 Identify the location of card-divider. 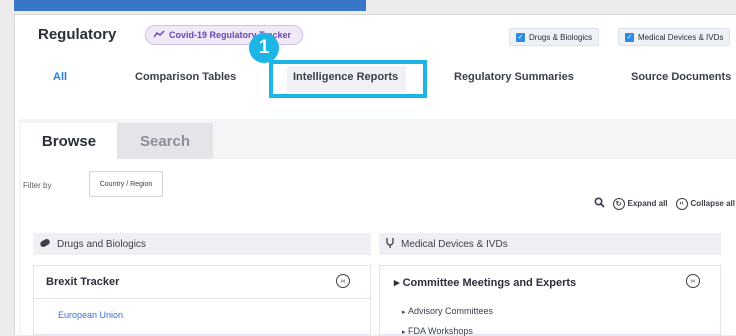
(202, 298).